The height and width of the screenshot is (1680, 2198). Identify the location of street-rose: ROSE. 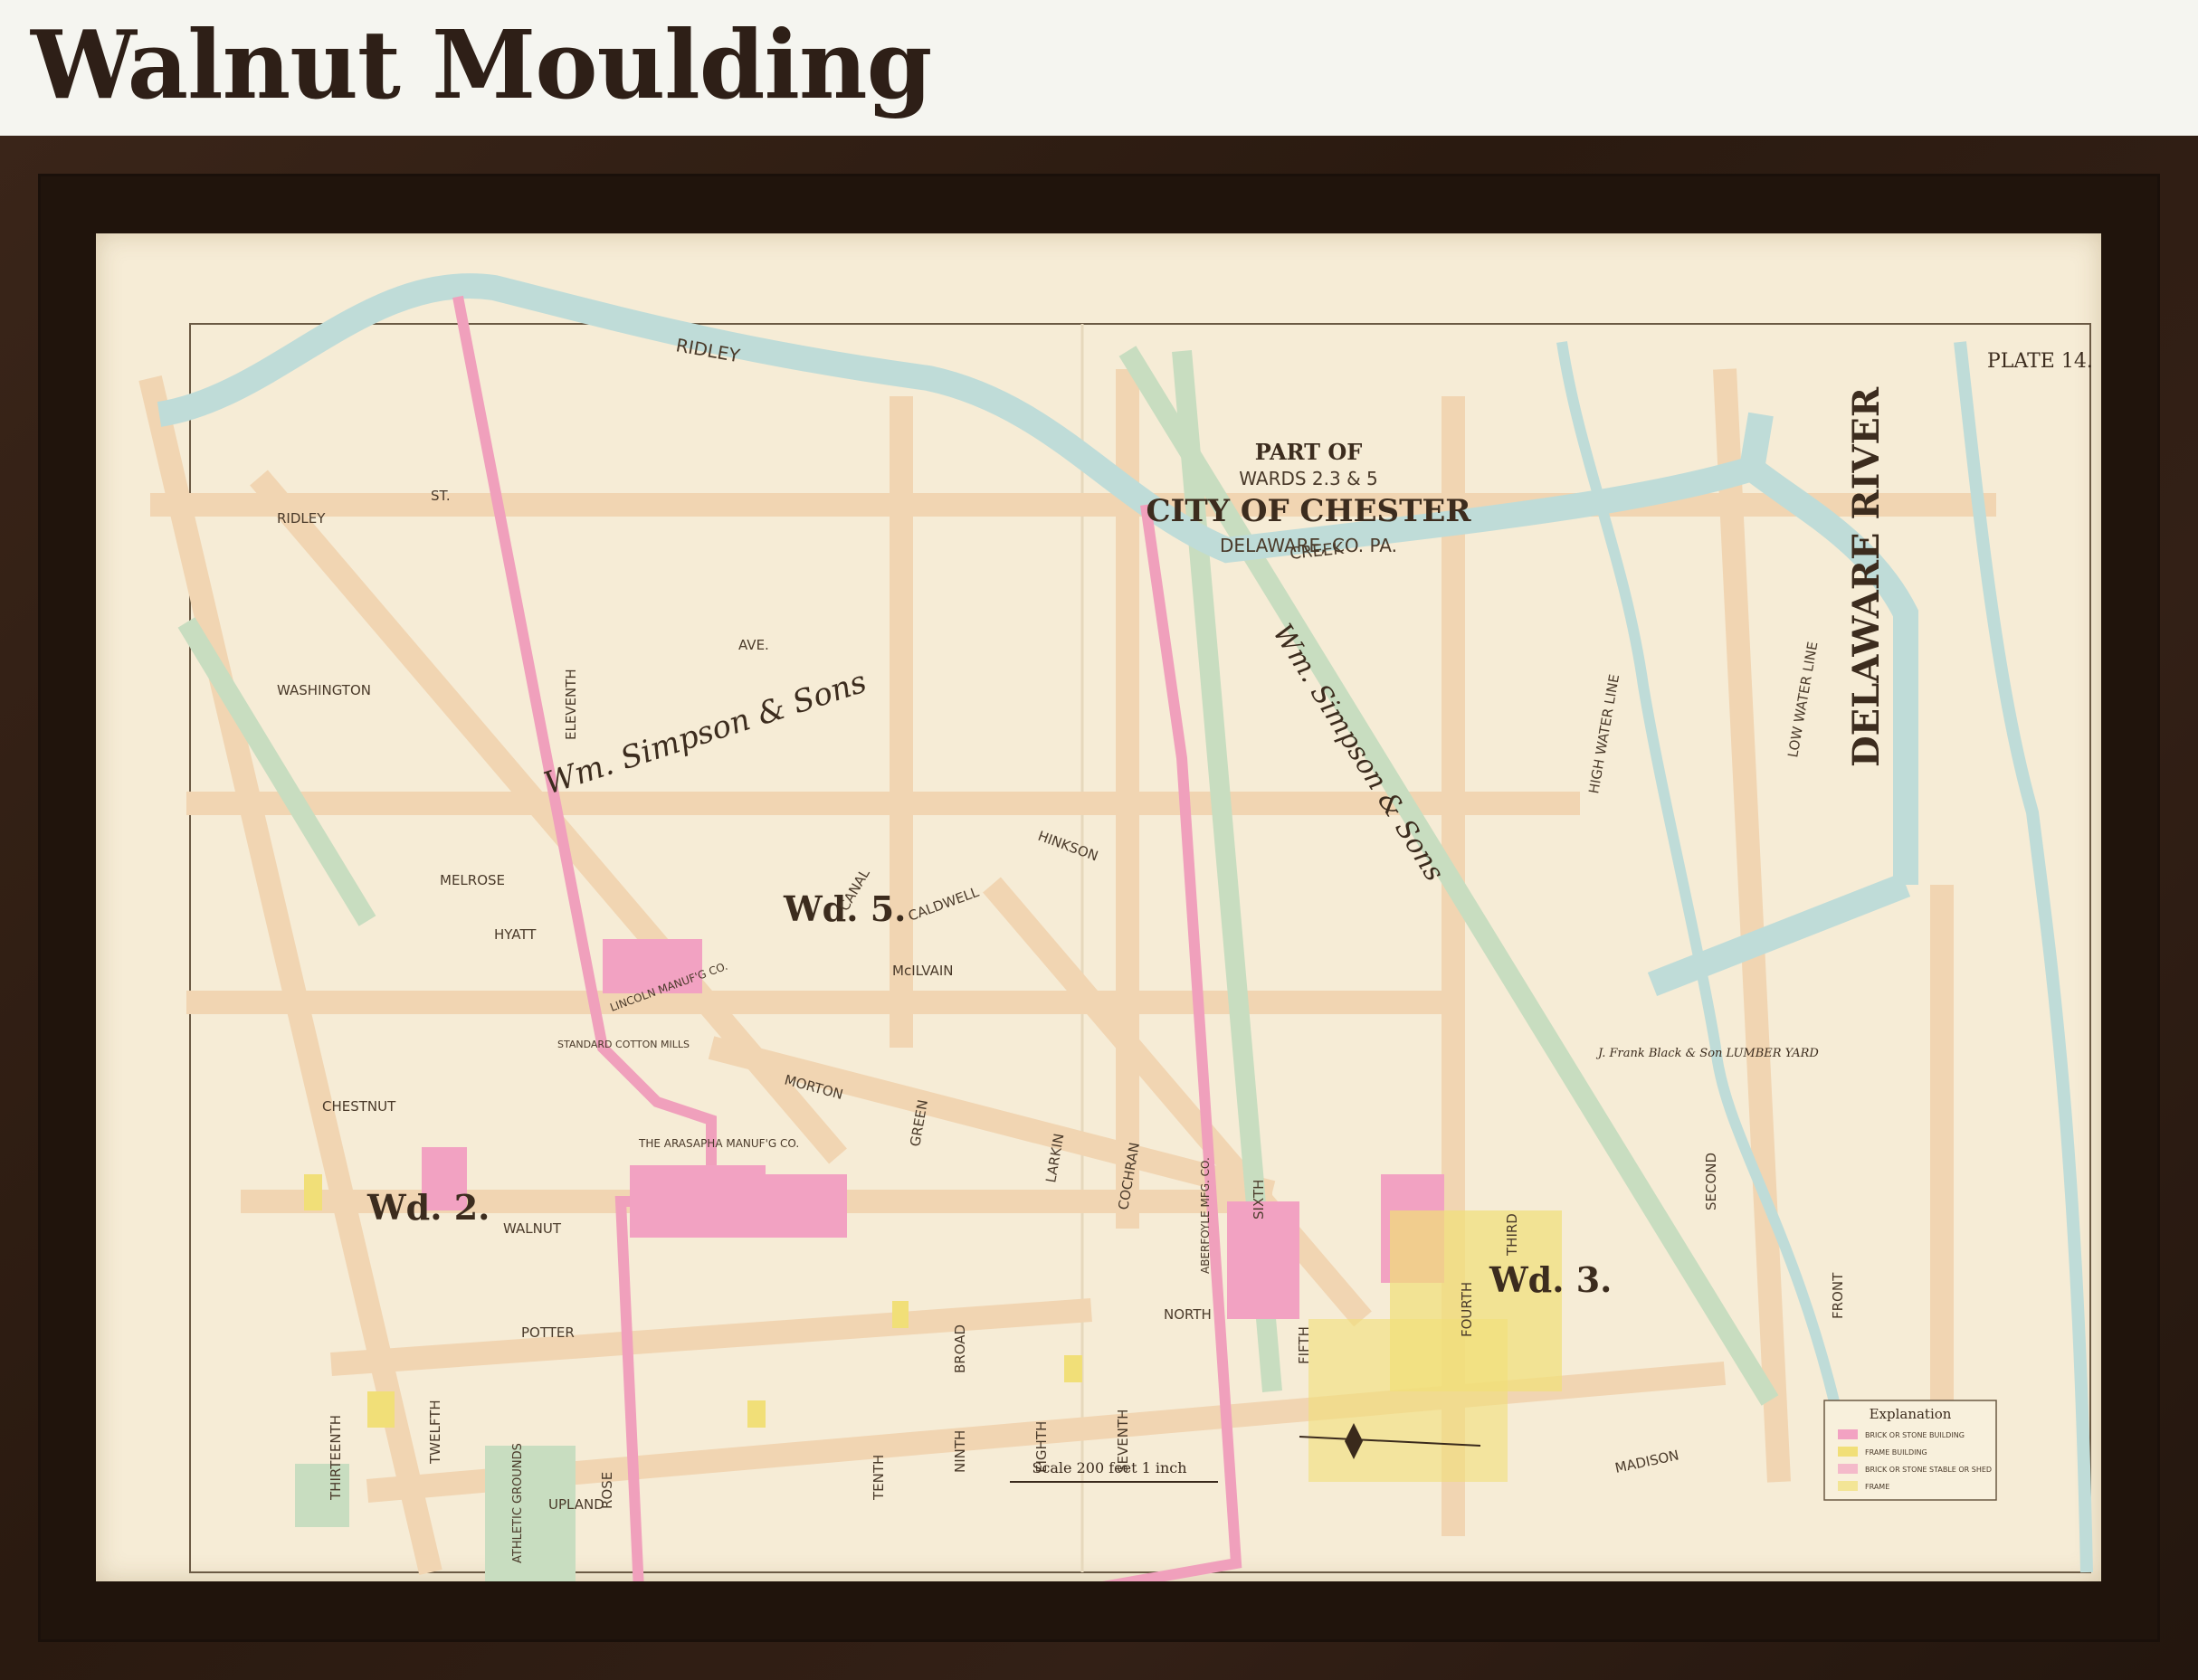
(607, 1491).